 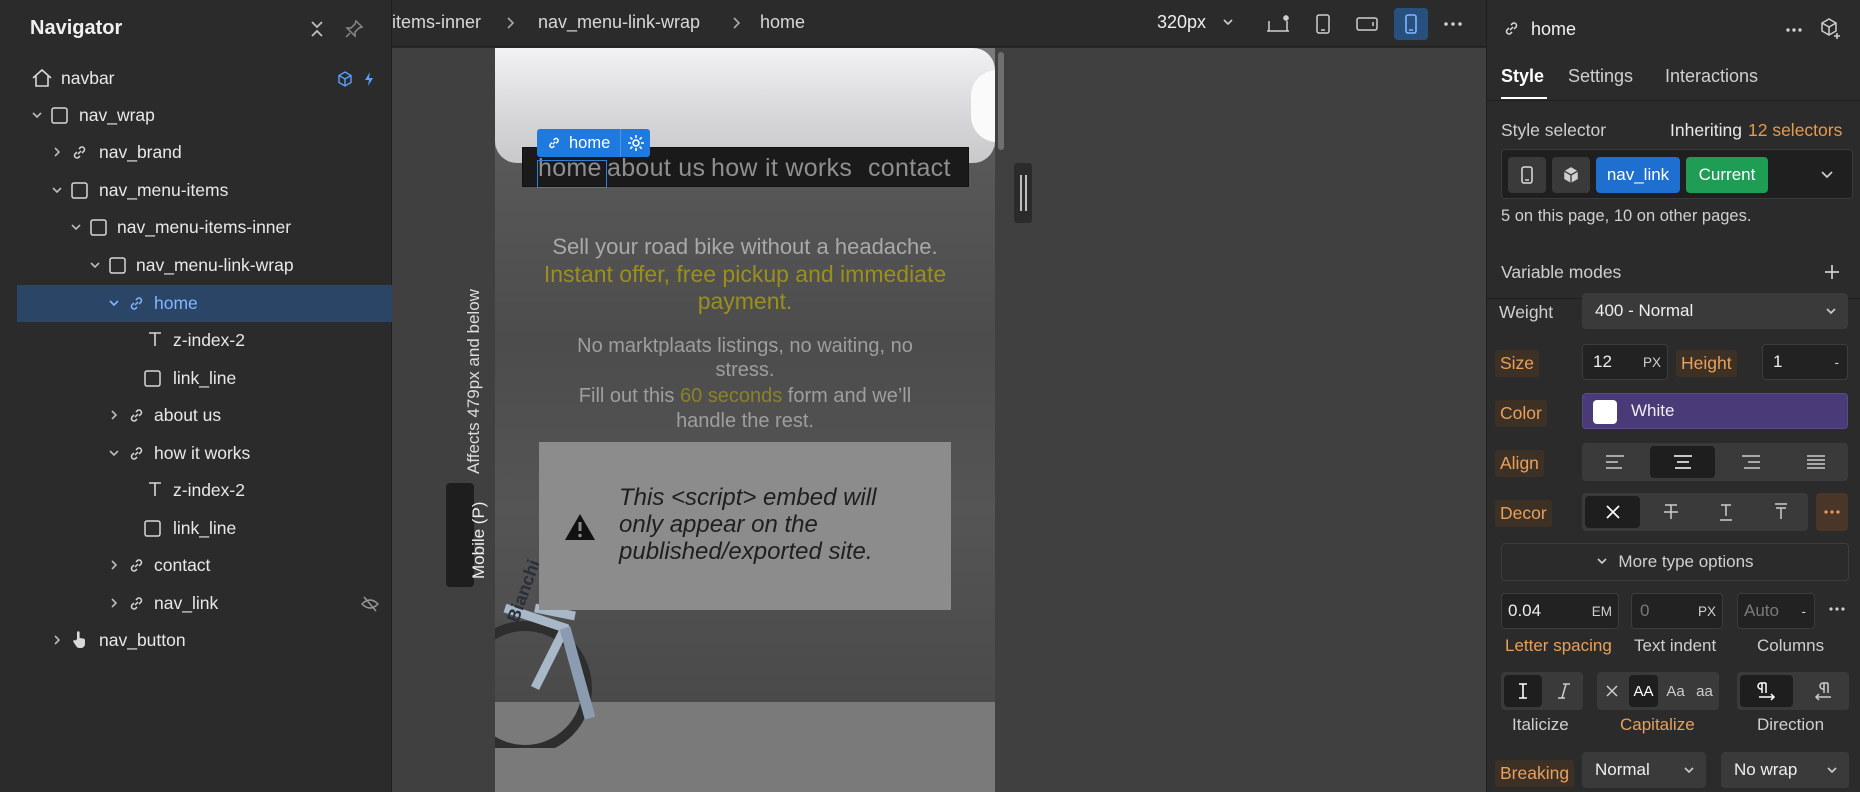 I want to click on tree-item-nav-menu-items-inner: nav_menu-items-inner, so click(x=204, y=227).